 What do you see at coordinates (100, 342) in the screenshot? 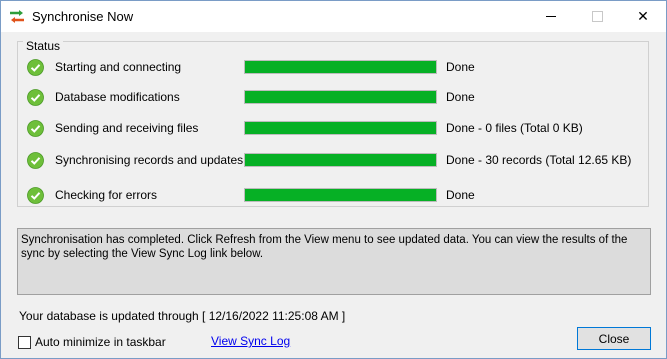
I see `auto-minimize-label: Auto minimize in taskbar` at bounding box center [100, 342].